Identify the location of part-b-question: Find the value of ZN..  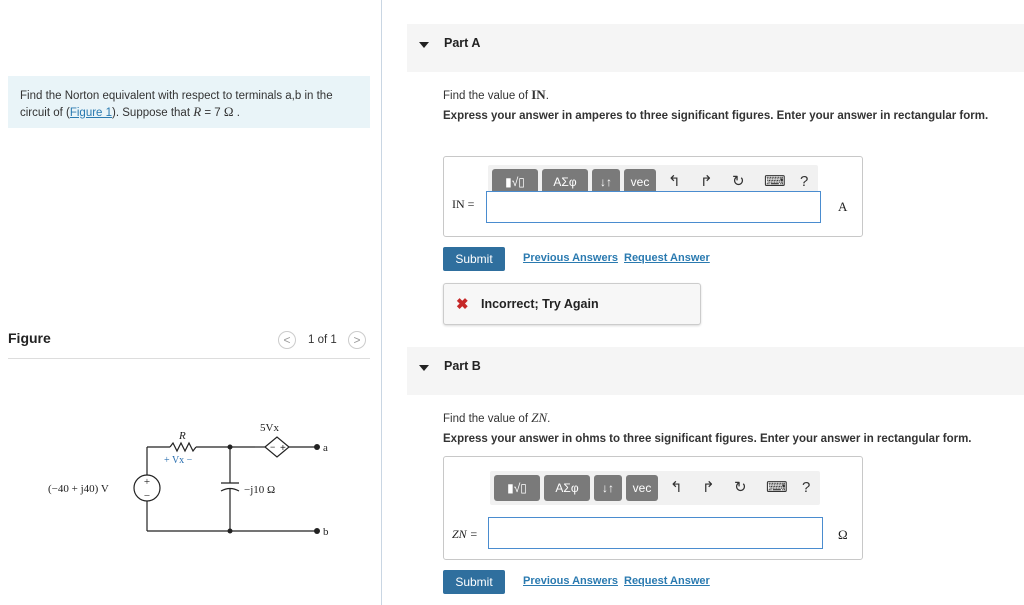
(496, 418).